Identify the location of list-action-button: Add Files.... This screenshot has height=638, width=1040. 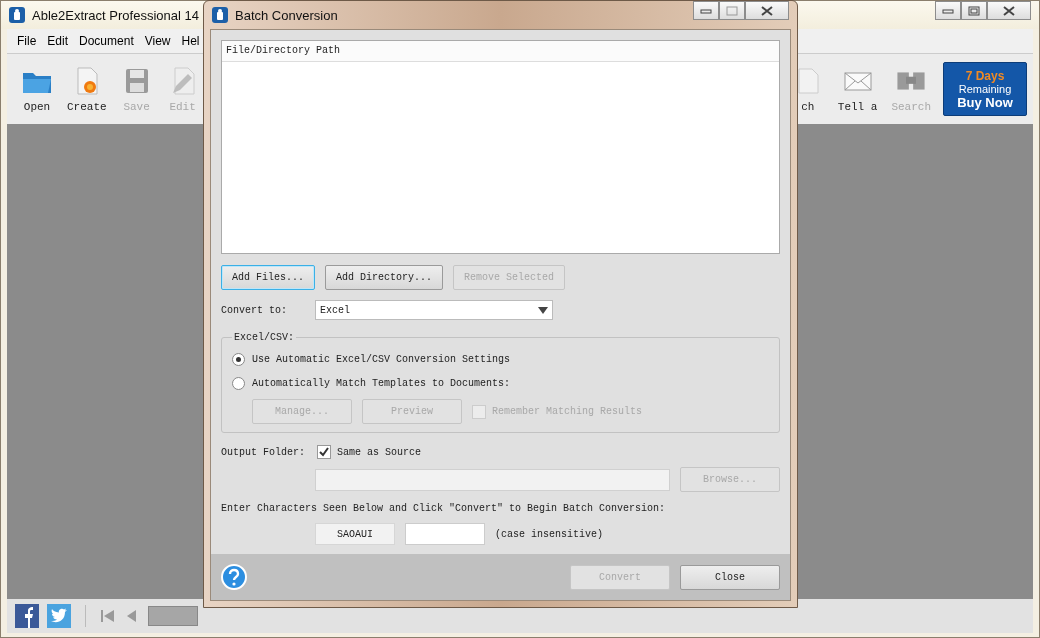
(268, 277).